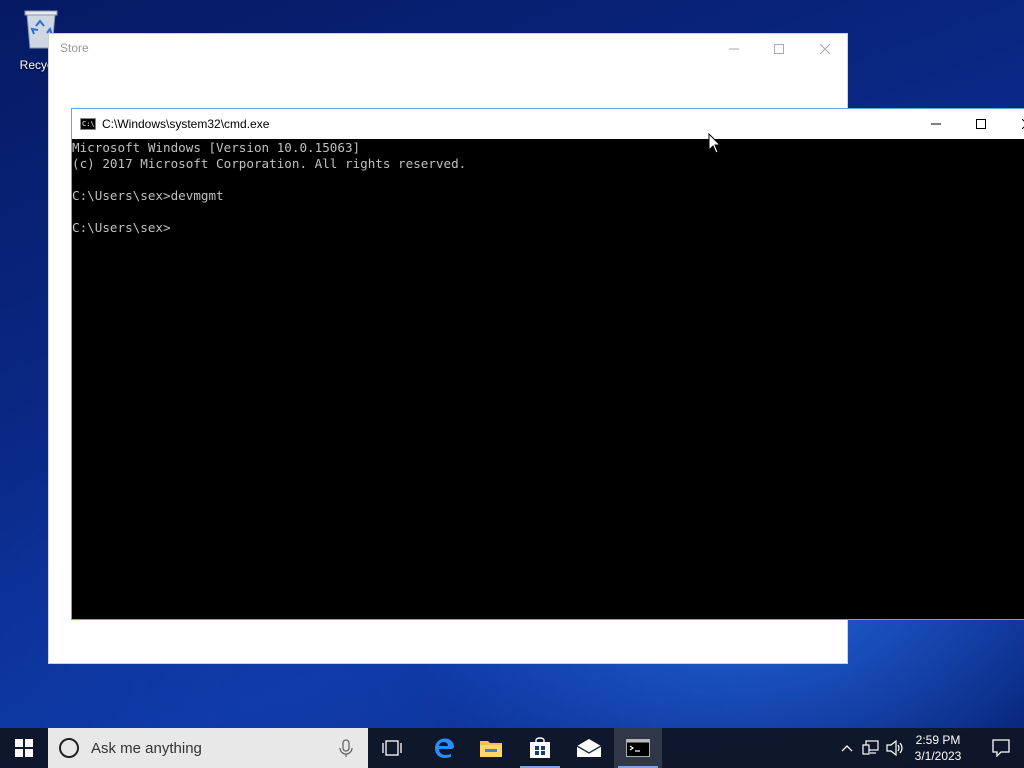 The height and width of the screenshot is (768, 1024). What do you see at coordinates (936, 124) in the screenshot?
I see `cmd-minimize-button` at bounding box center [936, 124].